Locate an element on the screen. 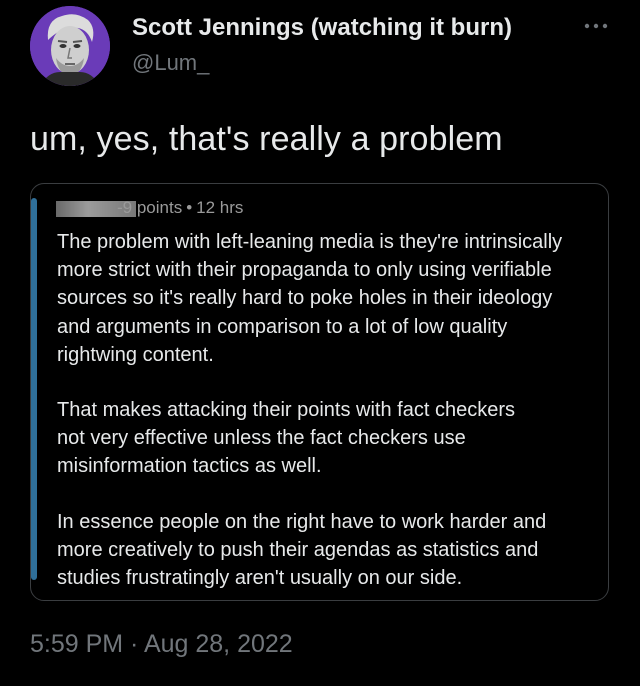 The image size is (640, 686). comment-thread-bar is located at coordinates (34, 389).